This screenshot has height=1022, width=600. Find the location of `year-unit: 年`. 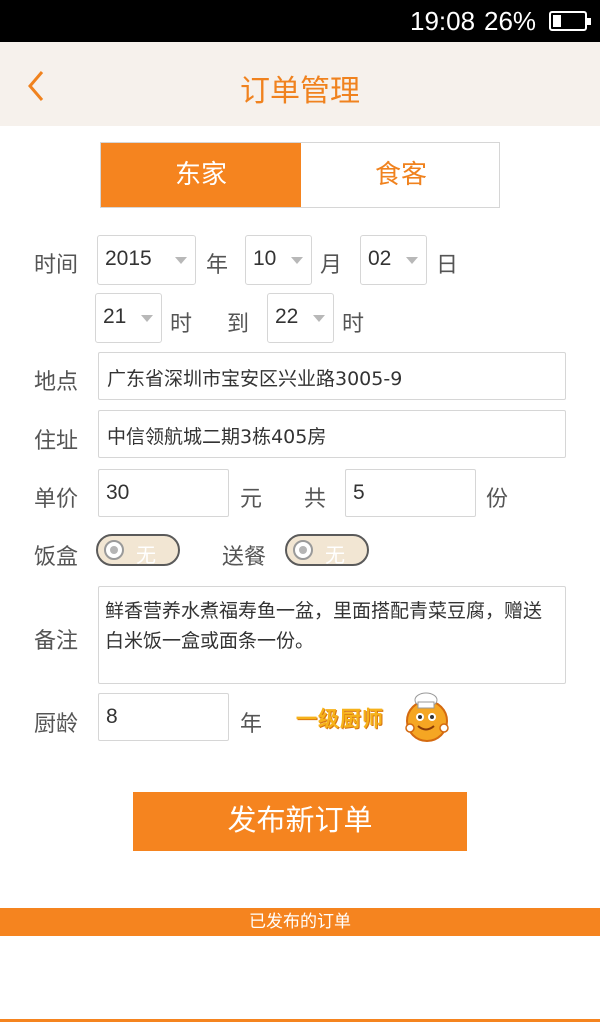

year-unit: 年 is located at coordinates (217, 265).